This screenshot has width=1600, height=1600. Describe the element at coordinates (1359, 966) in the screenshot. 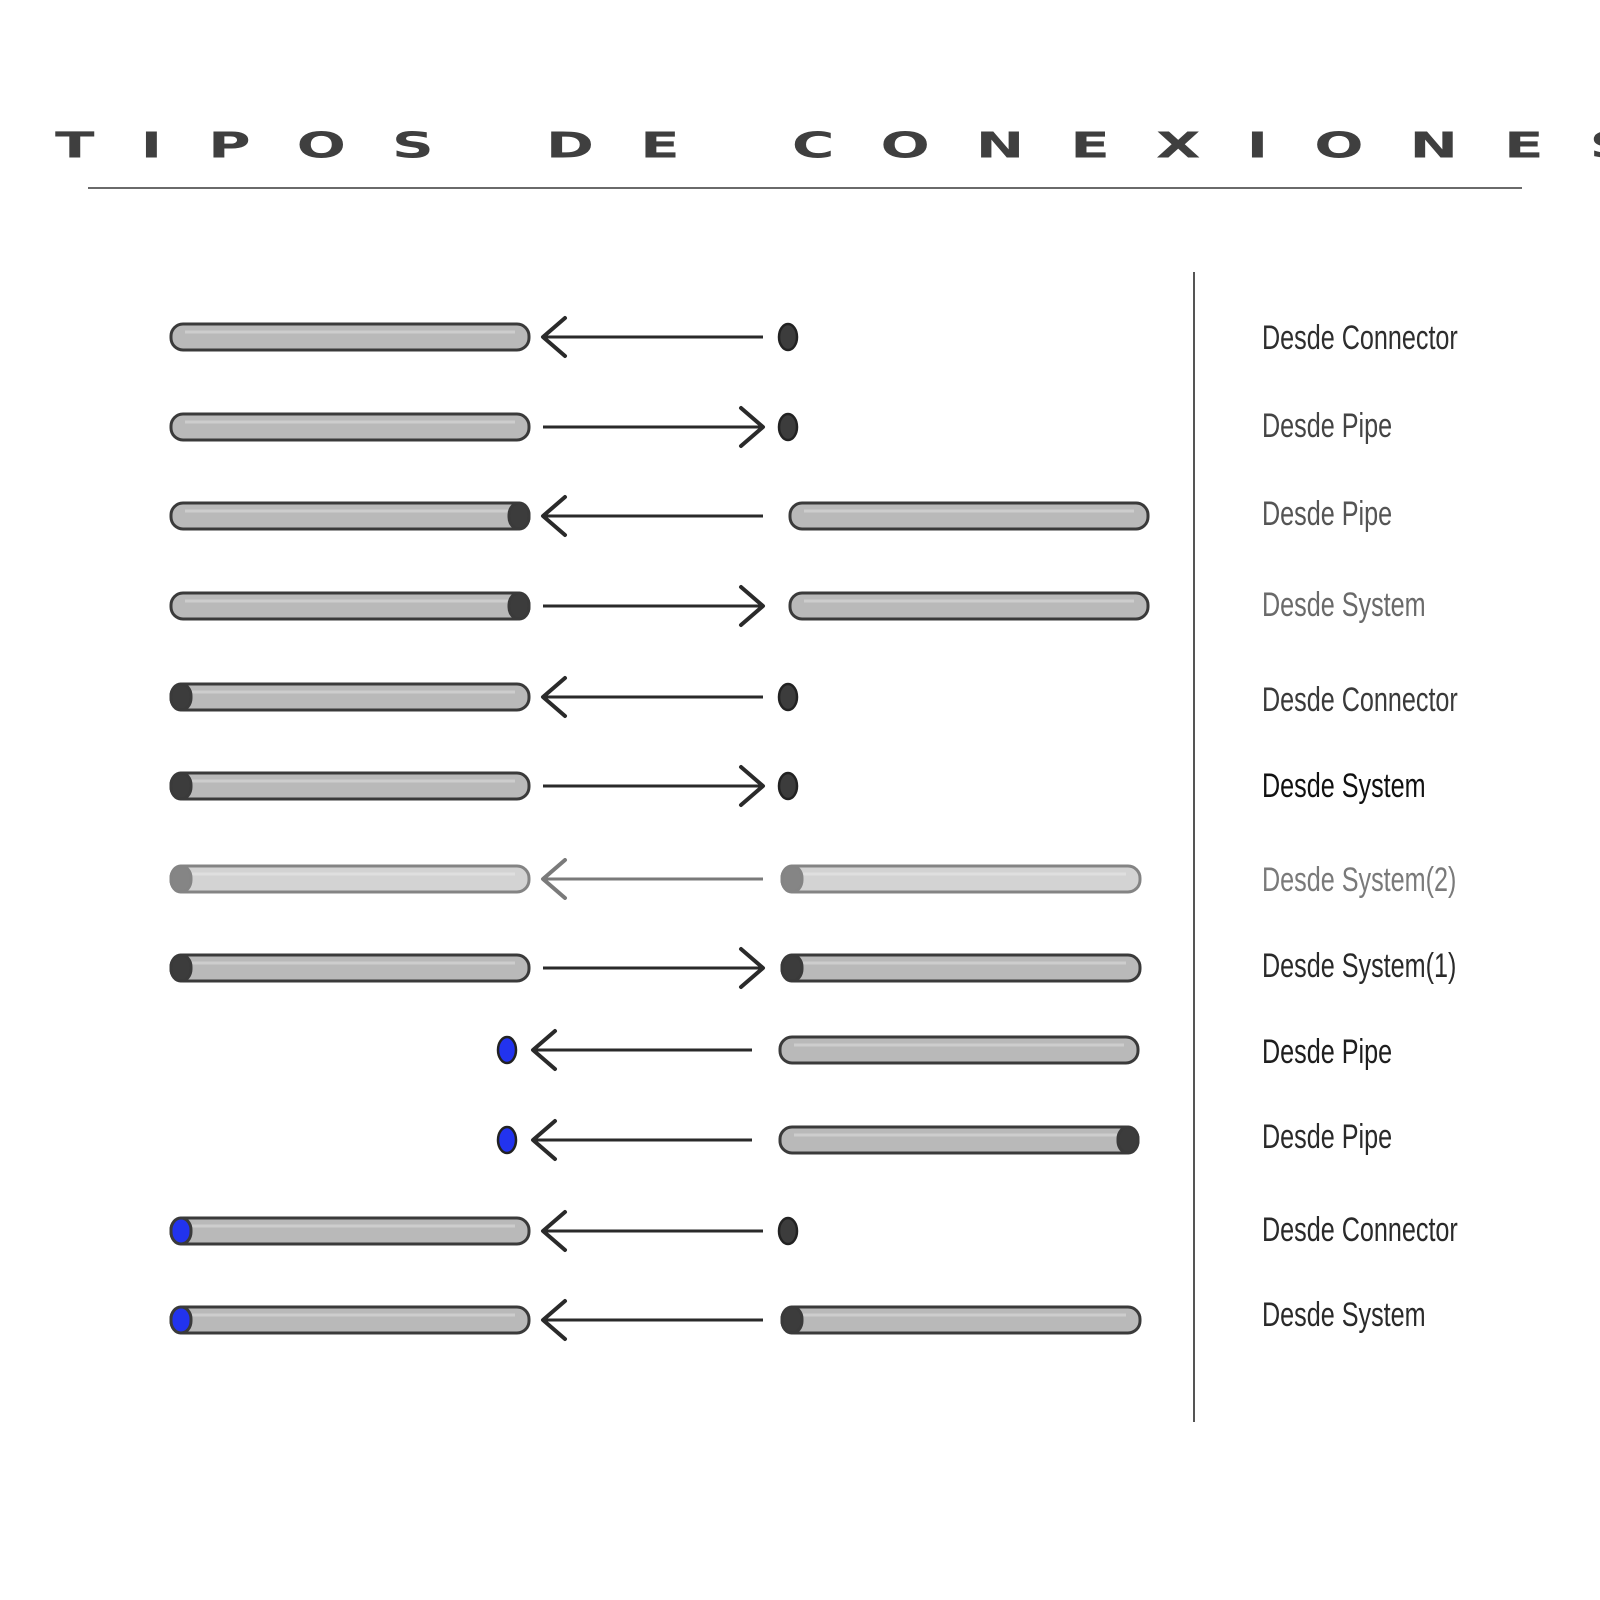

I see `row-label: Desde System(1)` at that location.